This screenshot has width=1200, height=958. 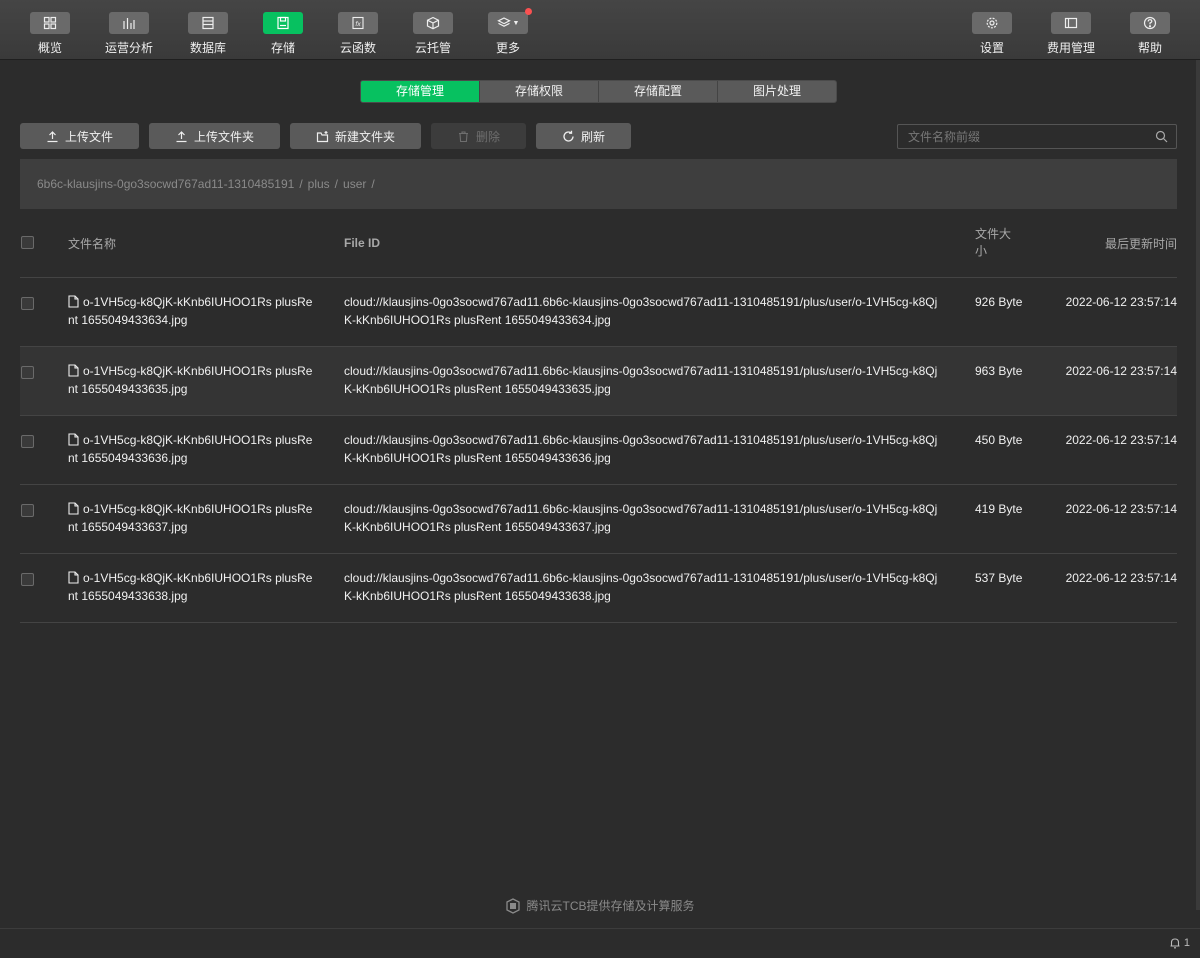 I want to click on help-icon, so click(x=1150, y=23).